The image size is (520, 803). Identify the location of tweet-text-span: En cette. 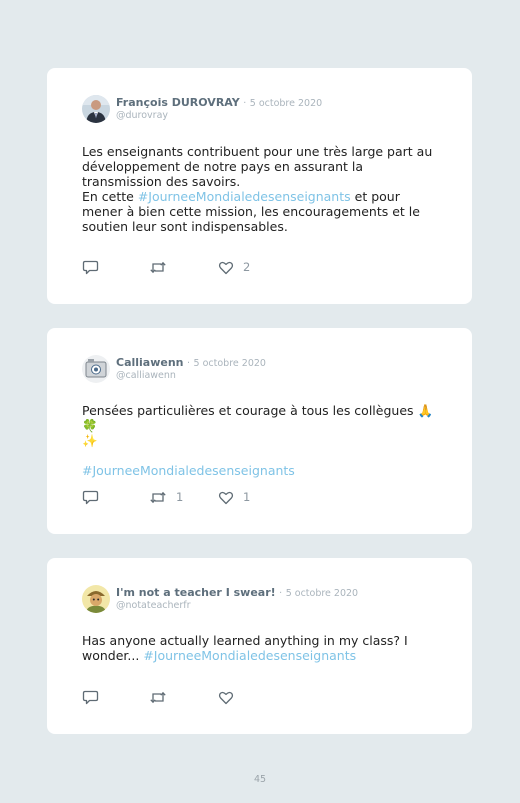
(110, 196).